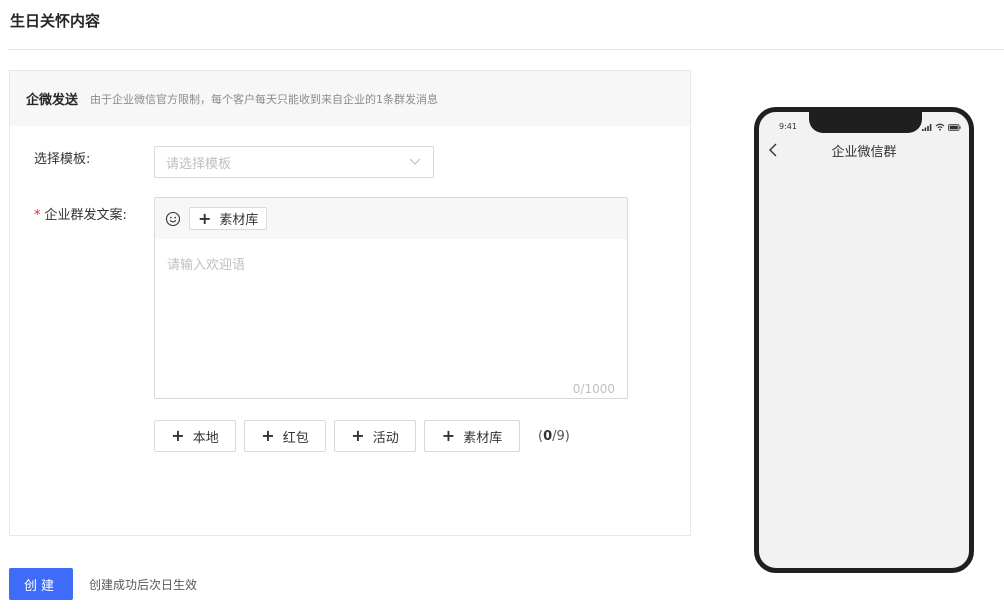 This screenshot has width=1004, height=609. Describe the element at coordinates (206, 265) in the screenshot. I see `content-placeholder: 请输入欢迎语` at that location.